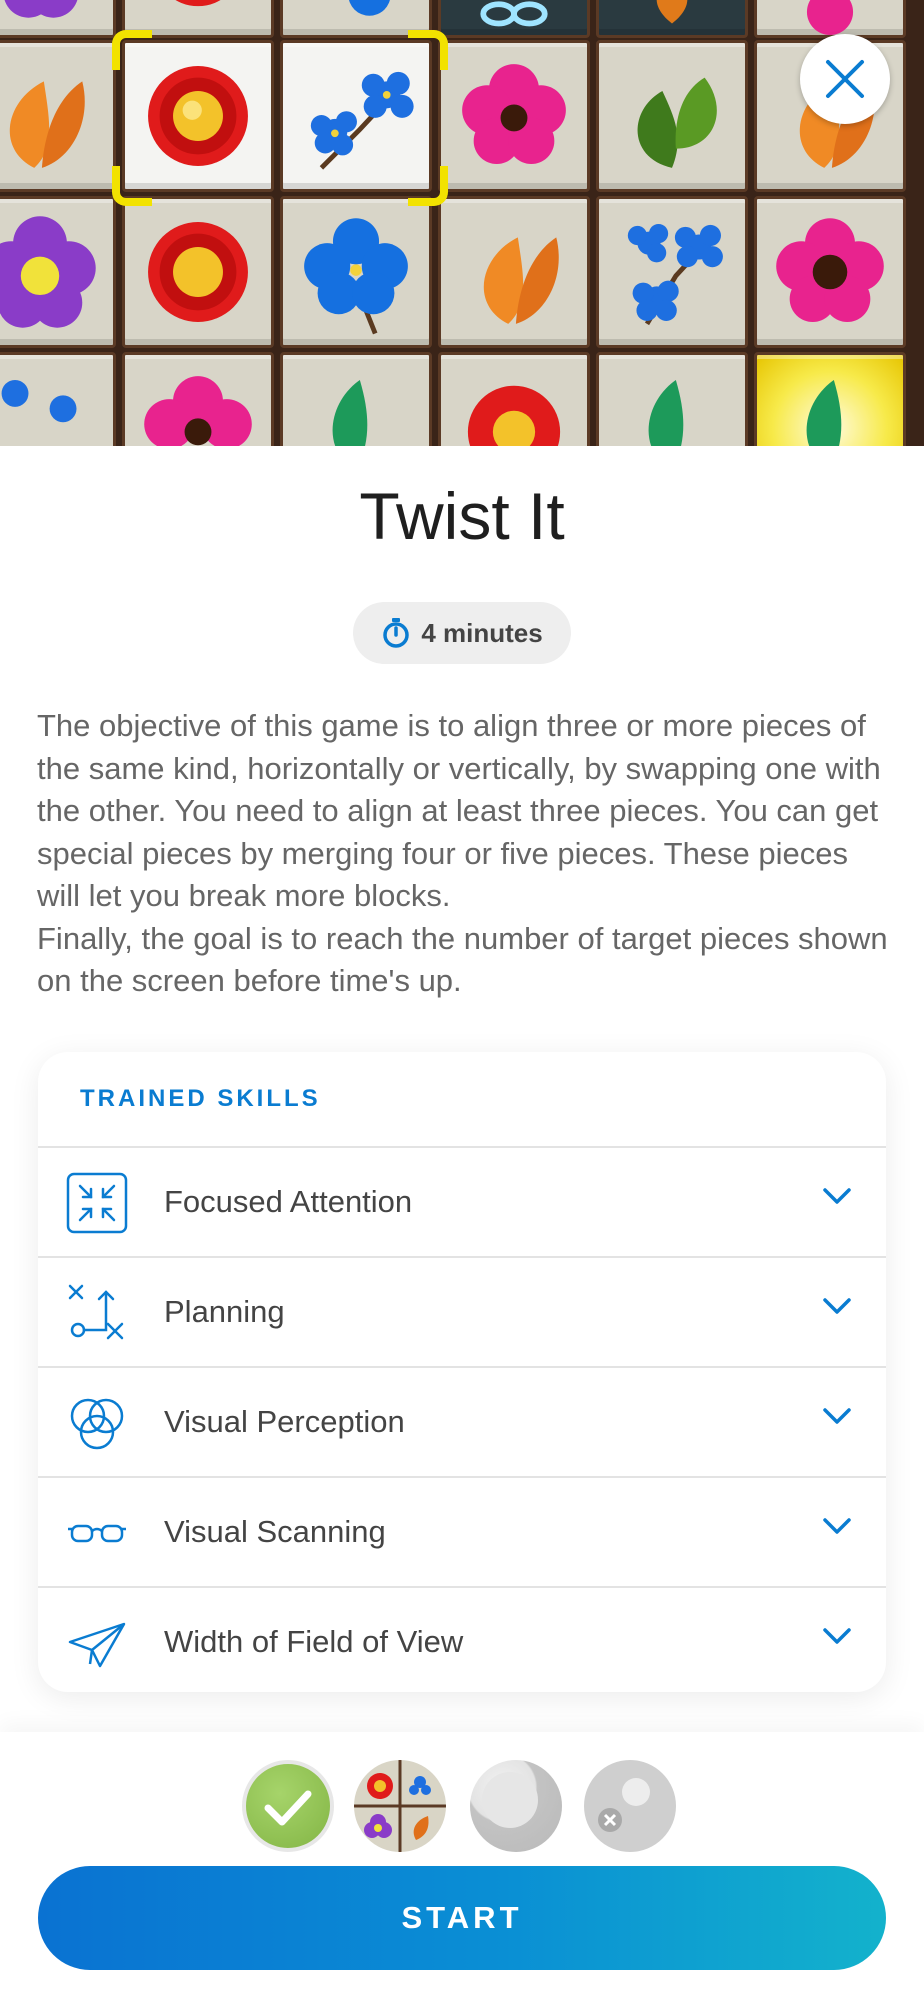  I want to click on trained-skills-header: TRAINED SKILLS, so click(462, 1100).